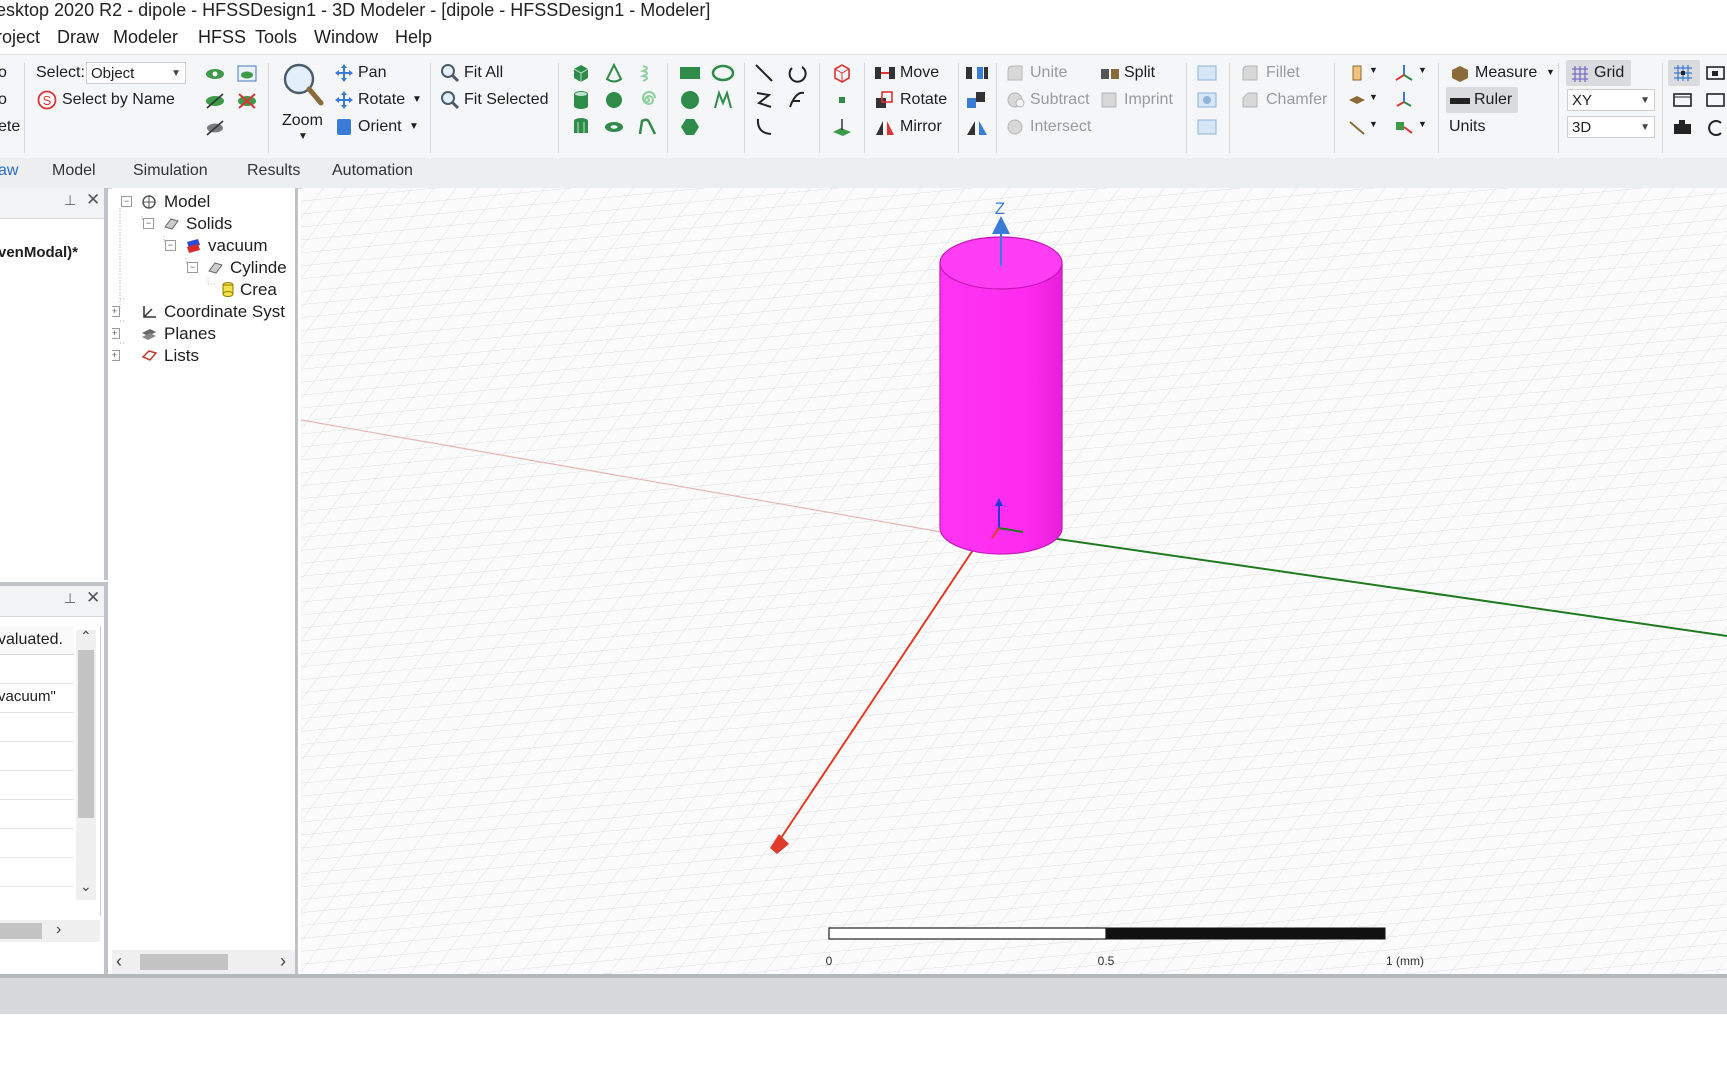 The width and height of the screenshot is (1727, 1080). I want to click on duplicate-along-line-icon, so click(977, 73).